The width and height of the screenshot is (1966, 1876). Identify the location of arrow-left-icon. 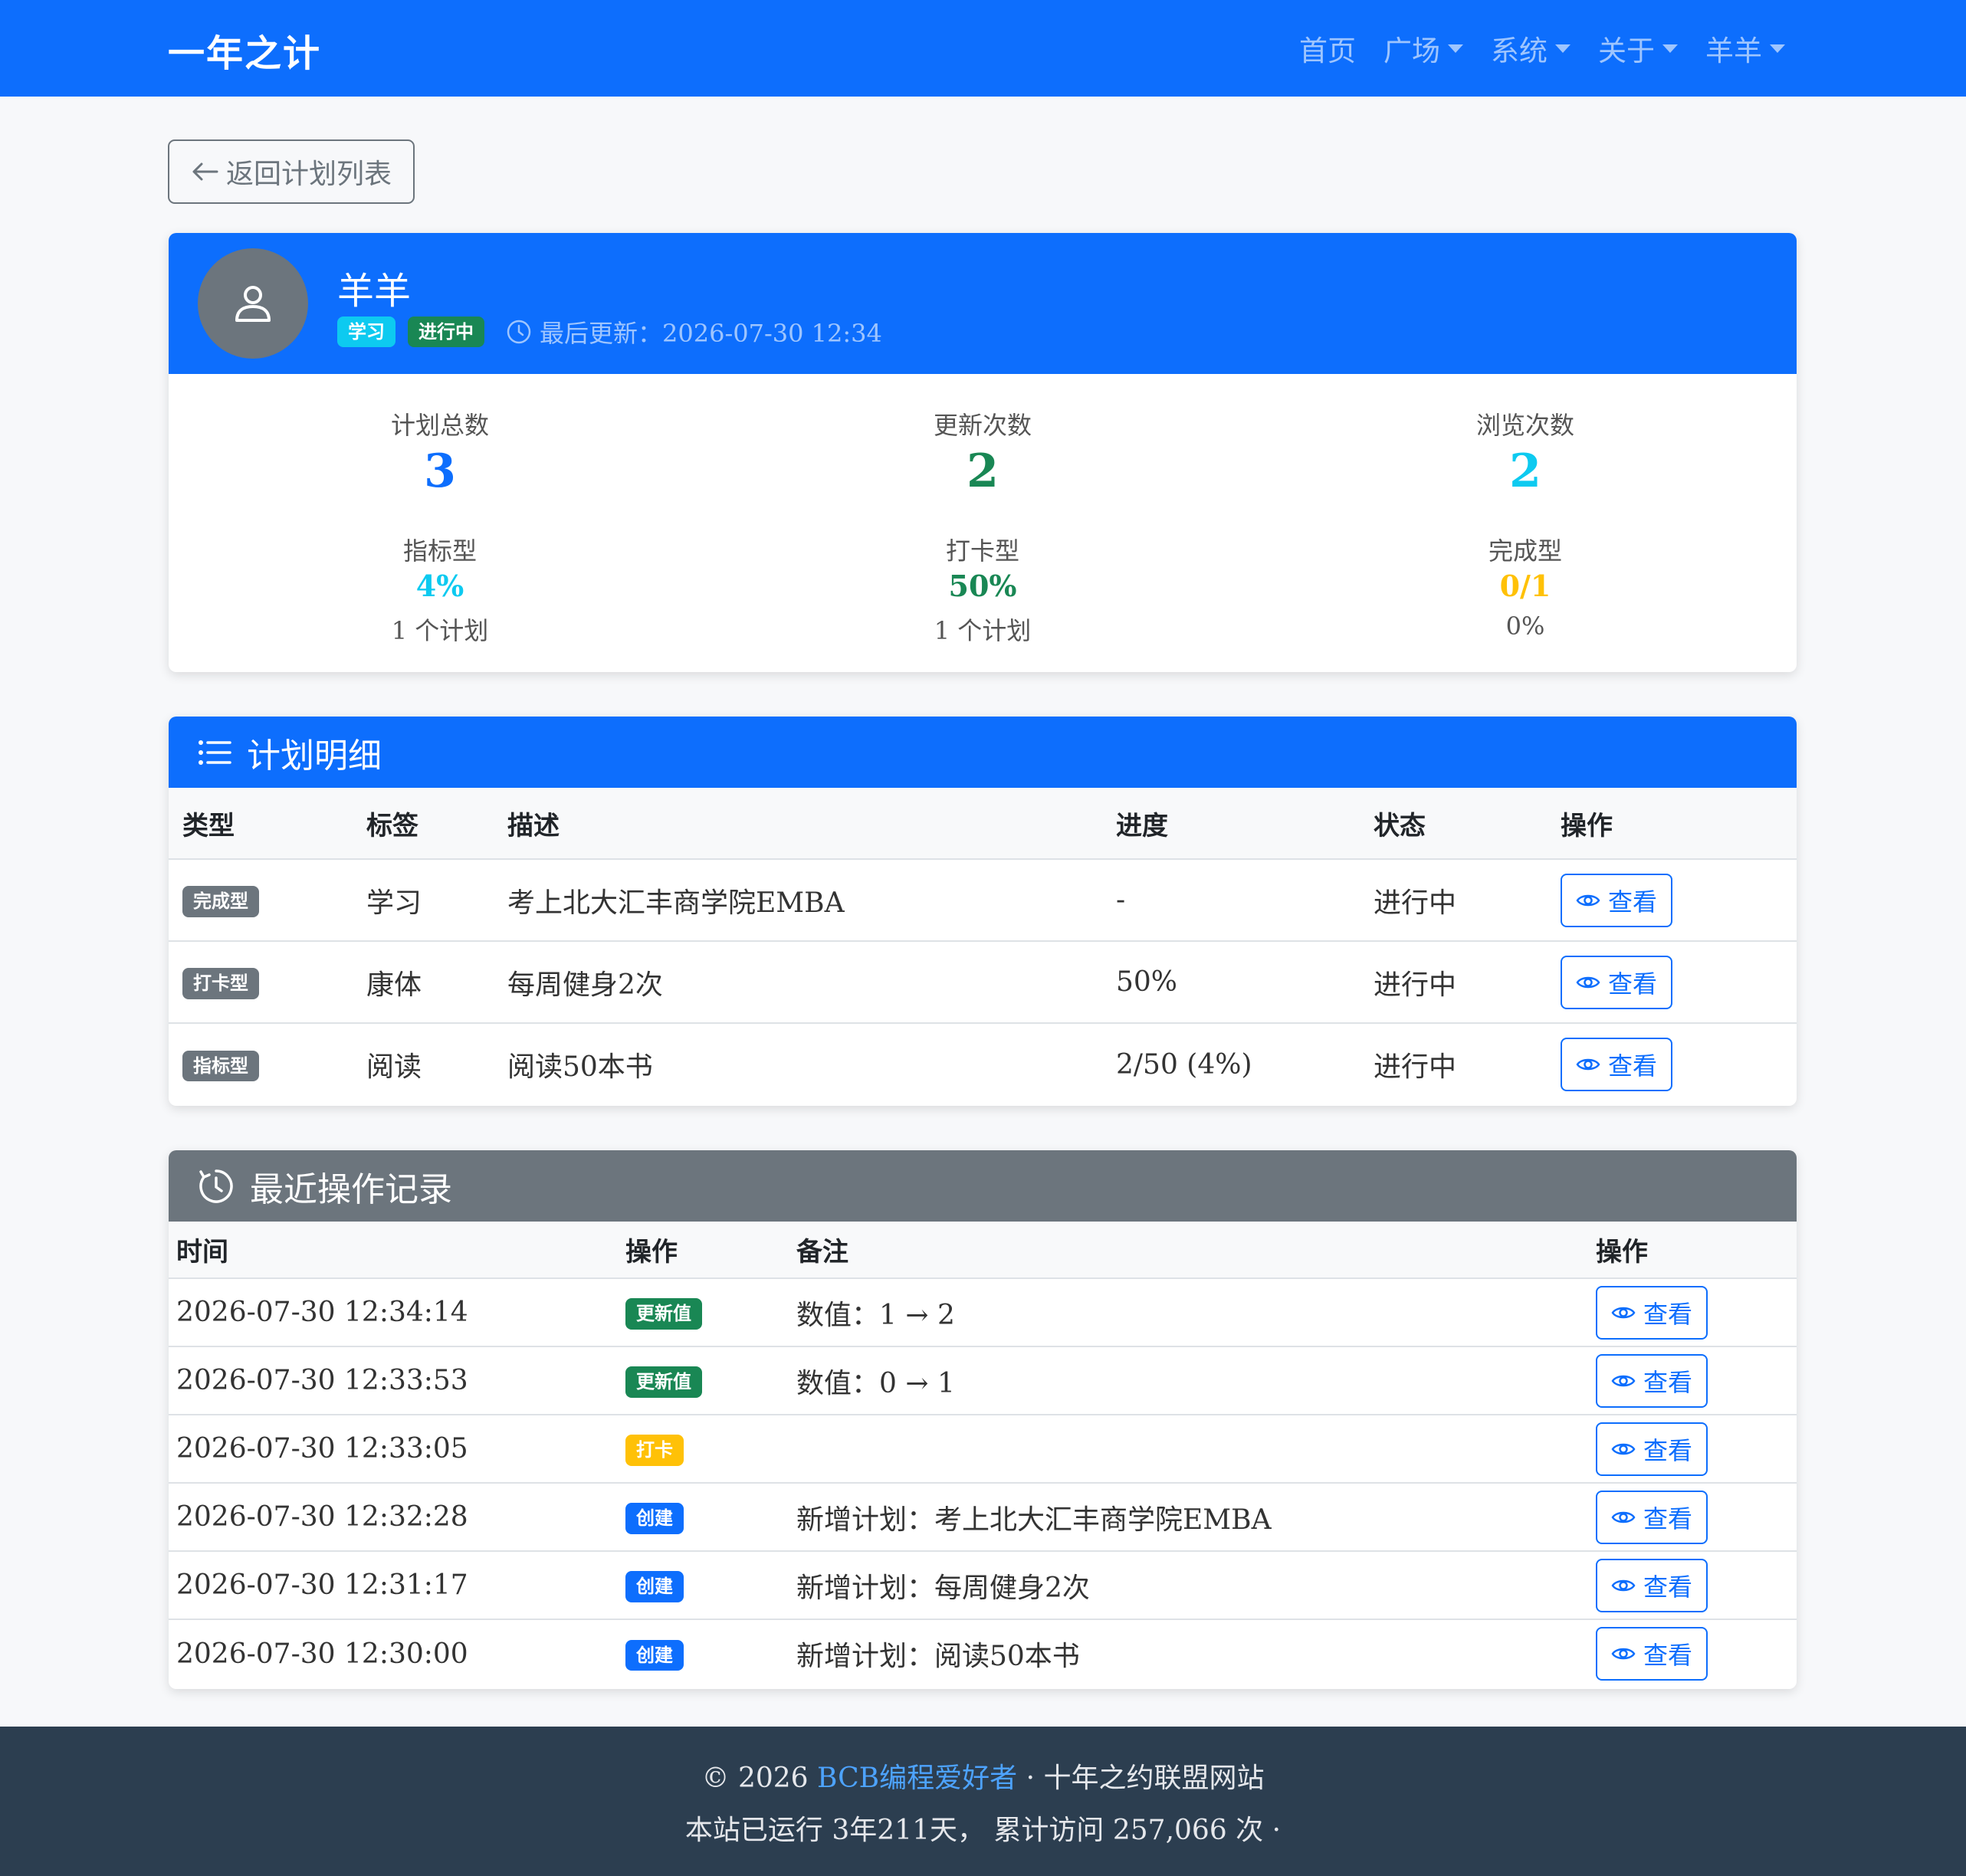
(205, 172).